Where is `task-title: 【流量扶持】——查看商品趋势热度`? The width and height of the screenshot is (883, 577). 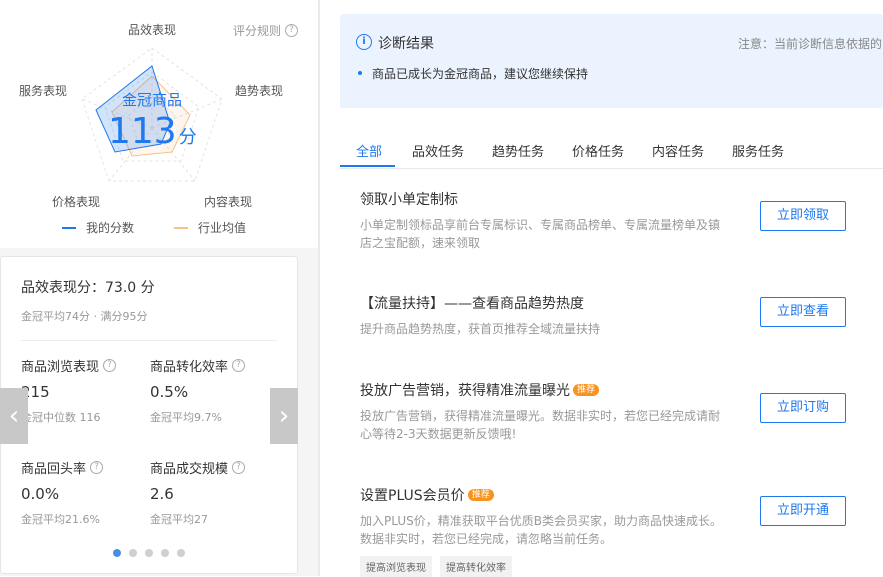 task-title: 【流量扶持】——查看商品趋势热度 is located at coordinates (472, 304).